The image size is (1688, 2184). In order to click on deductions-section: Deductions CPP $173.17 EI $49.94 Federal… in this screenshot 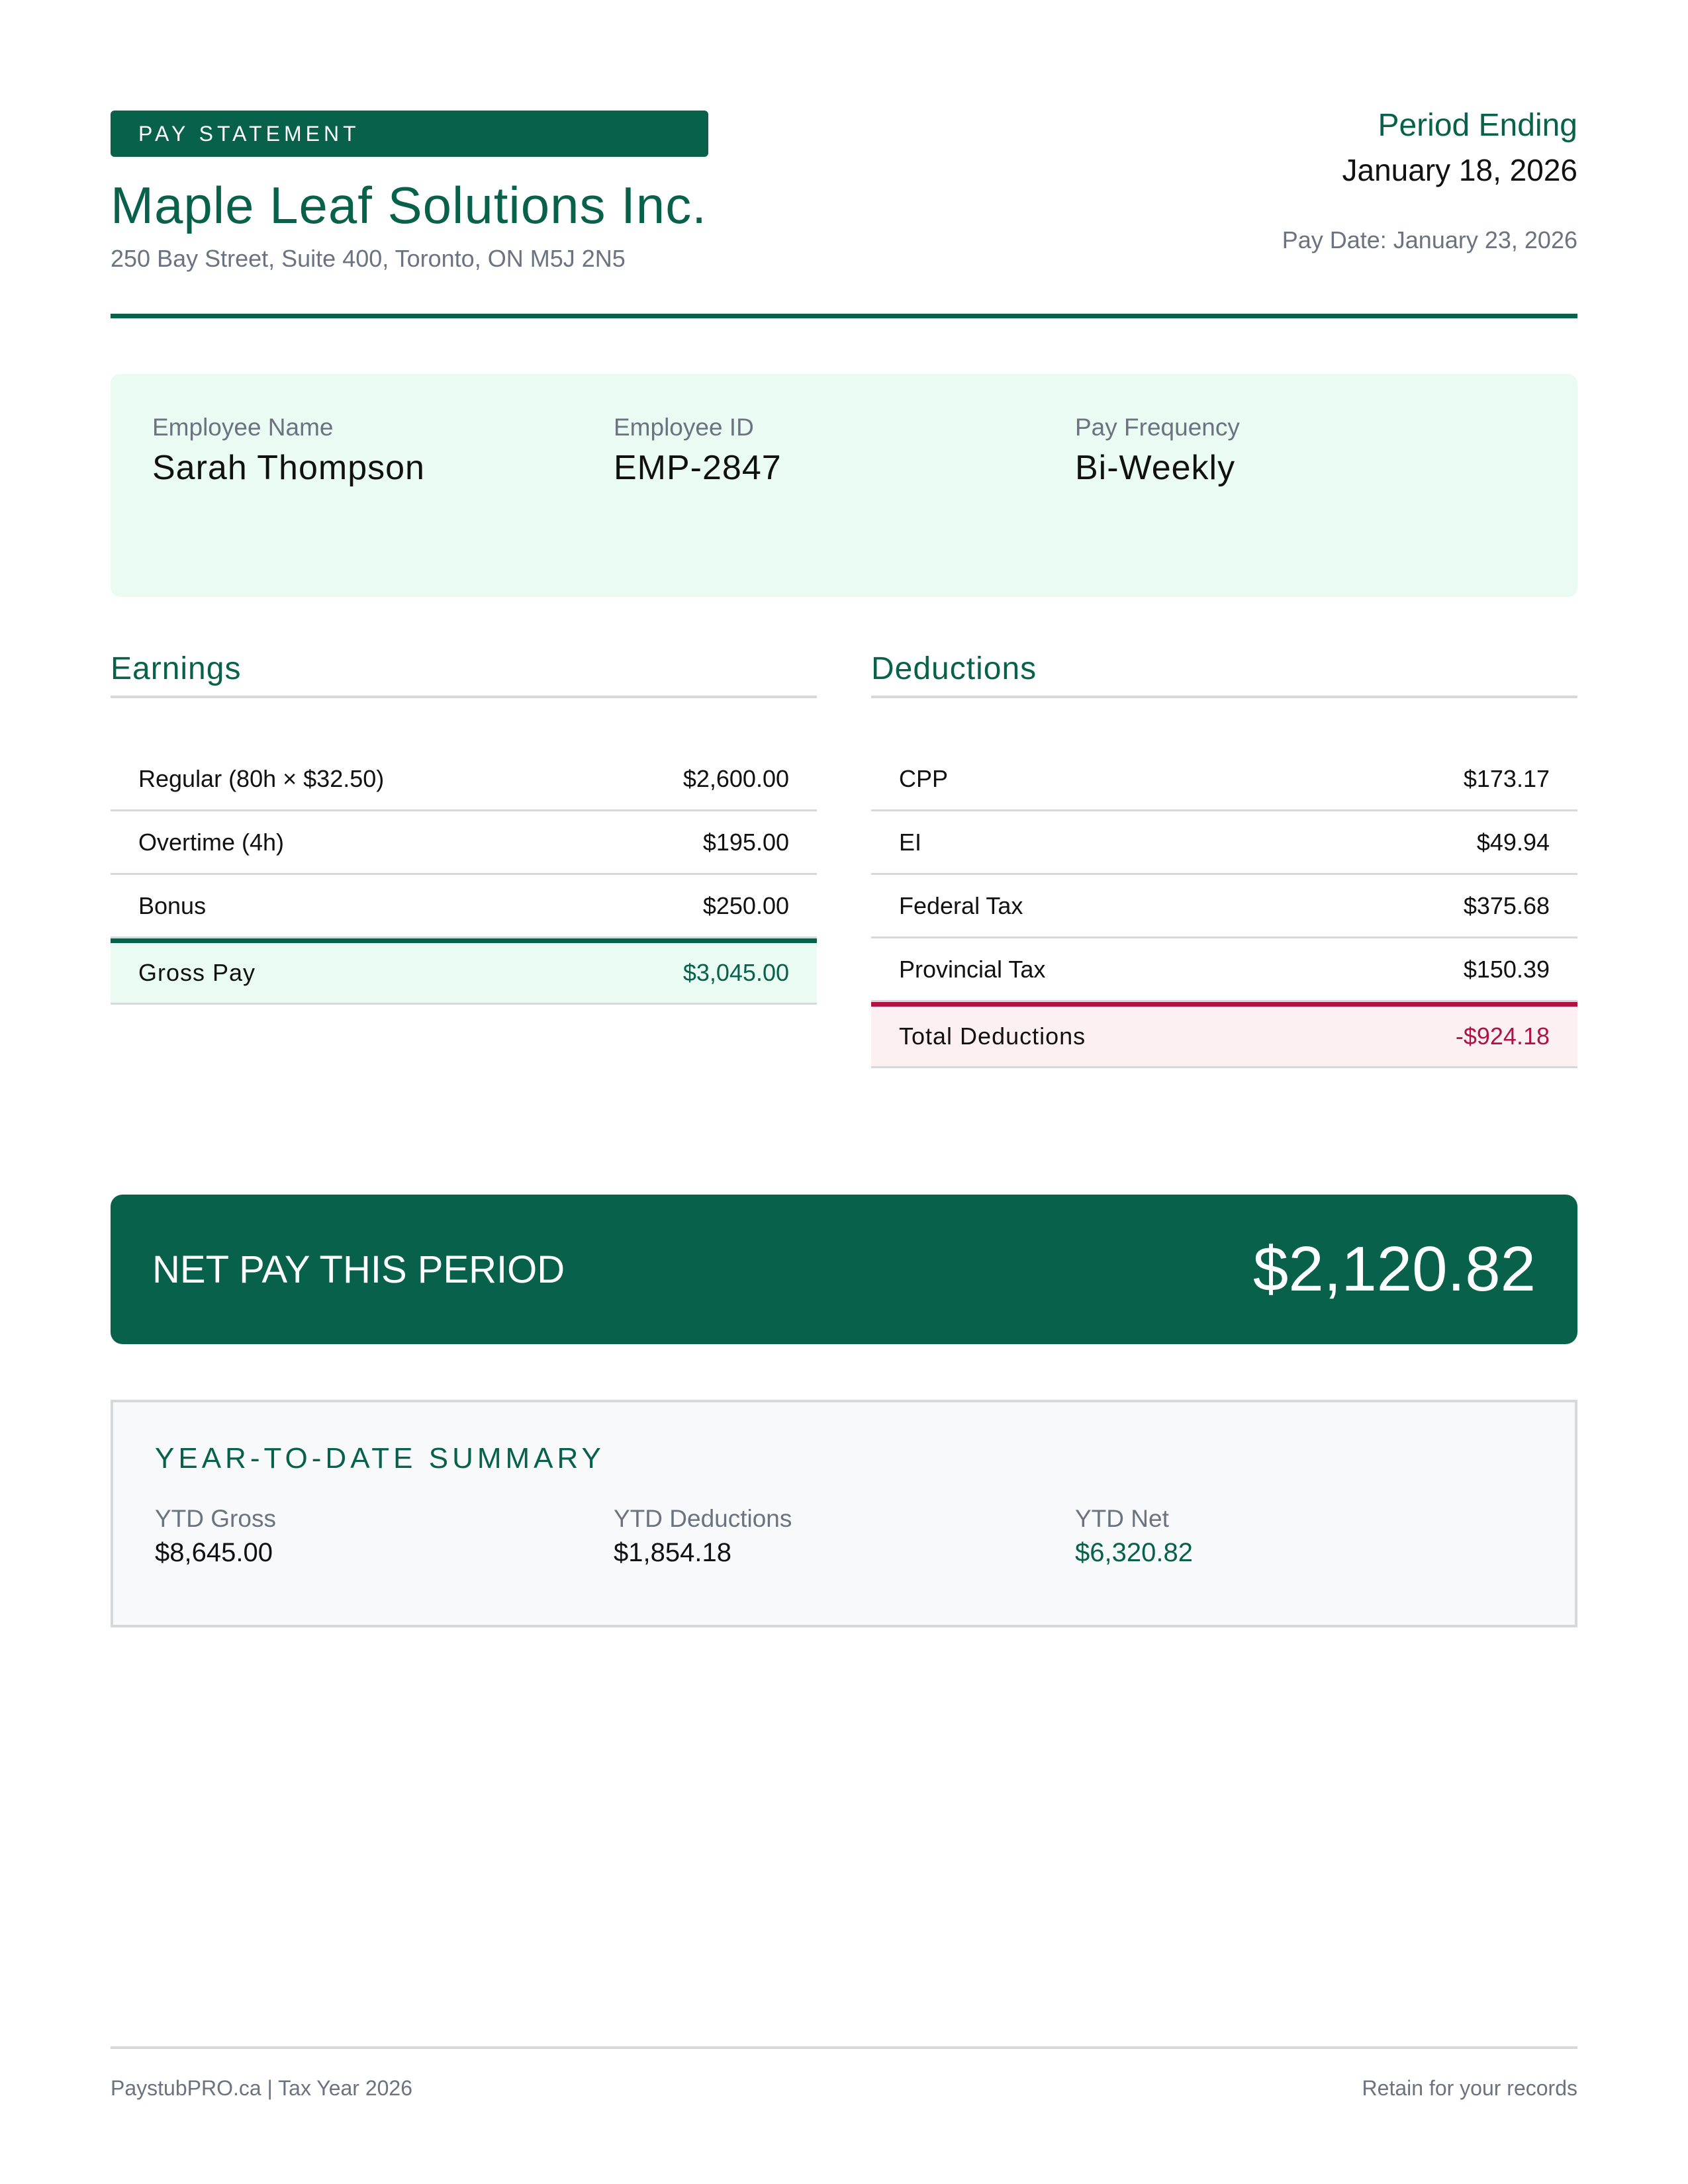, I will do `click(1224, 856)`.